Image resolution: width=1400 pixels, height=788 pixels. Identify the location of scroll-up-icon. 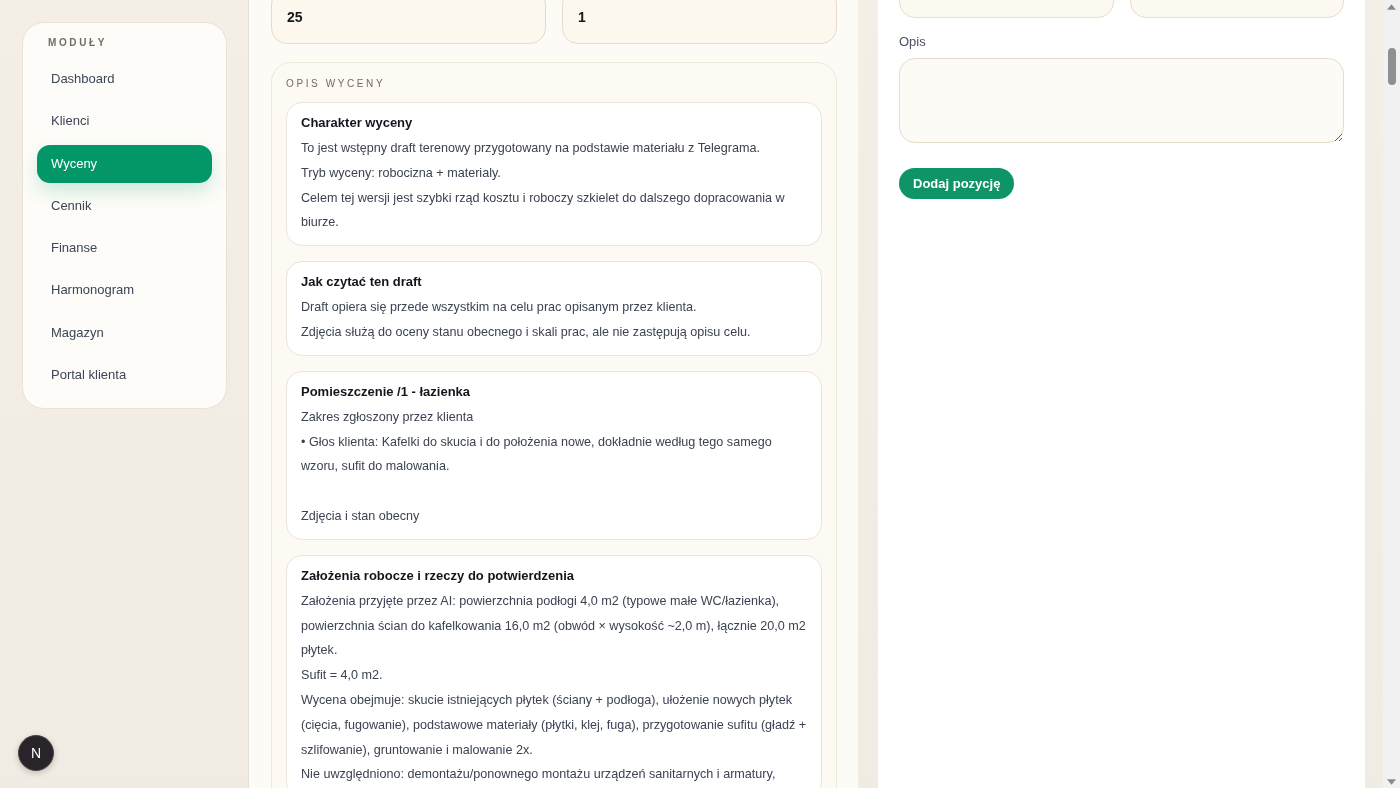
(1391, 7).